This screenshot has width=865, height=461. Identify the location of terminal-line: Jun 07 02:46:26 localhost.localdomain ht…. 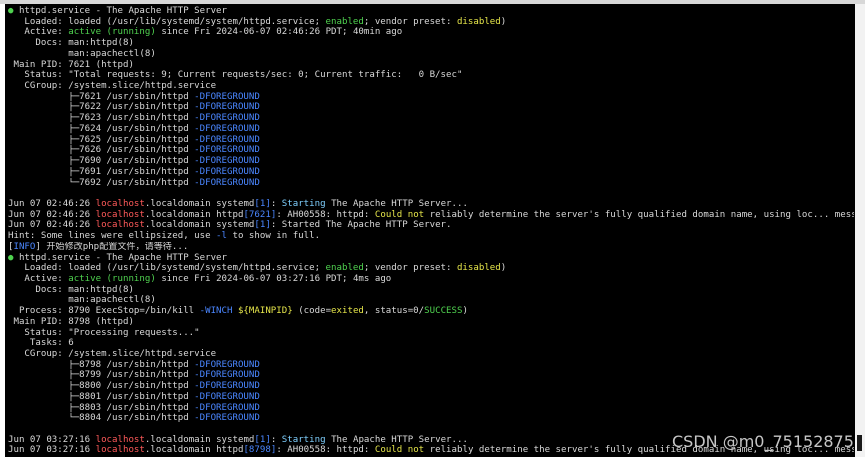
(431, 215).